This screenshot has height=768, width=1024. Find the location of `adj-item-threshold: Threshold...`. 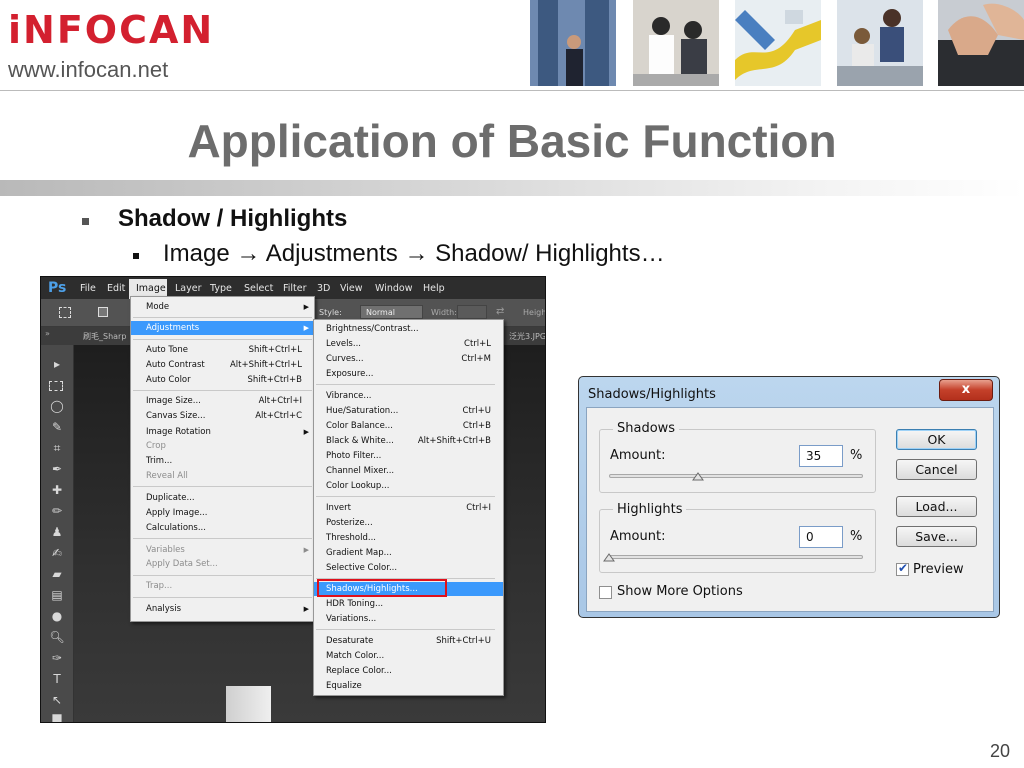

adj-item-threshold: Threshold... is located at coordinates (408, 538).